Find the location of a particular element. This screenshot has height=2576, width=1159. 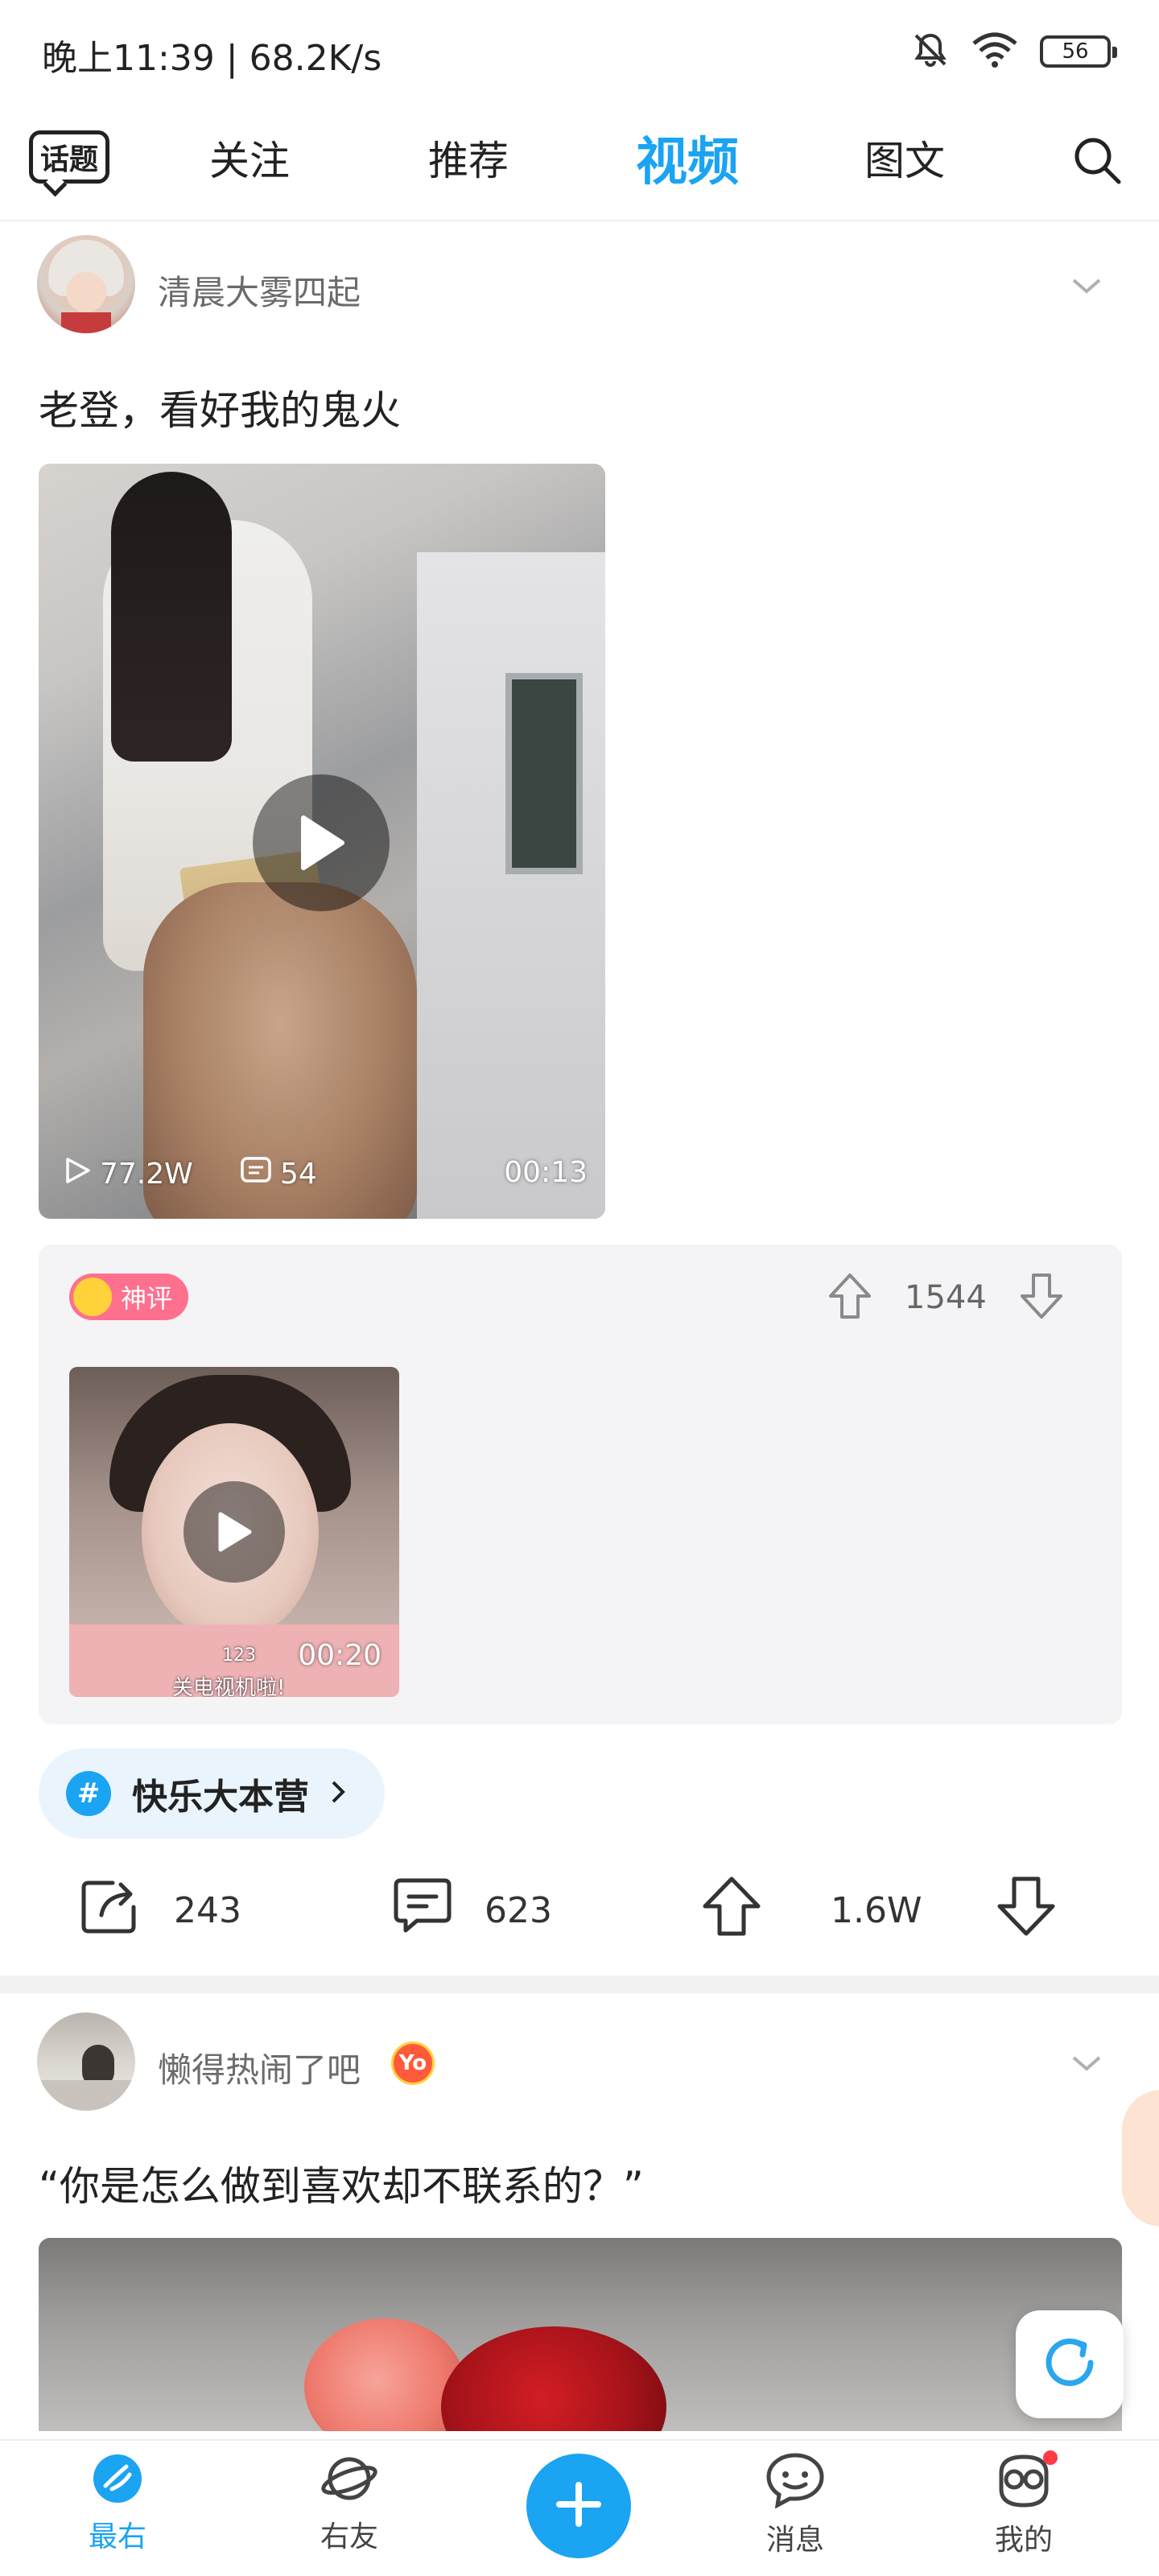

topic-button: 话题 is located at coordinates (71, 159).